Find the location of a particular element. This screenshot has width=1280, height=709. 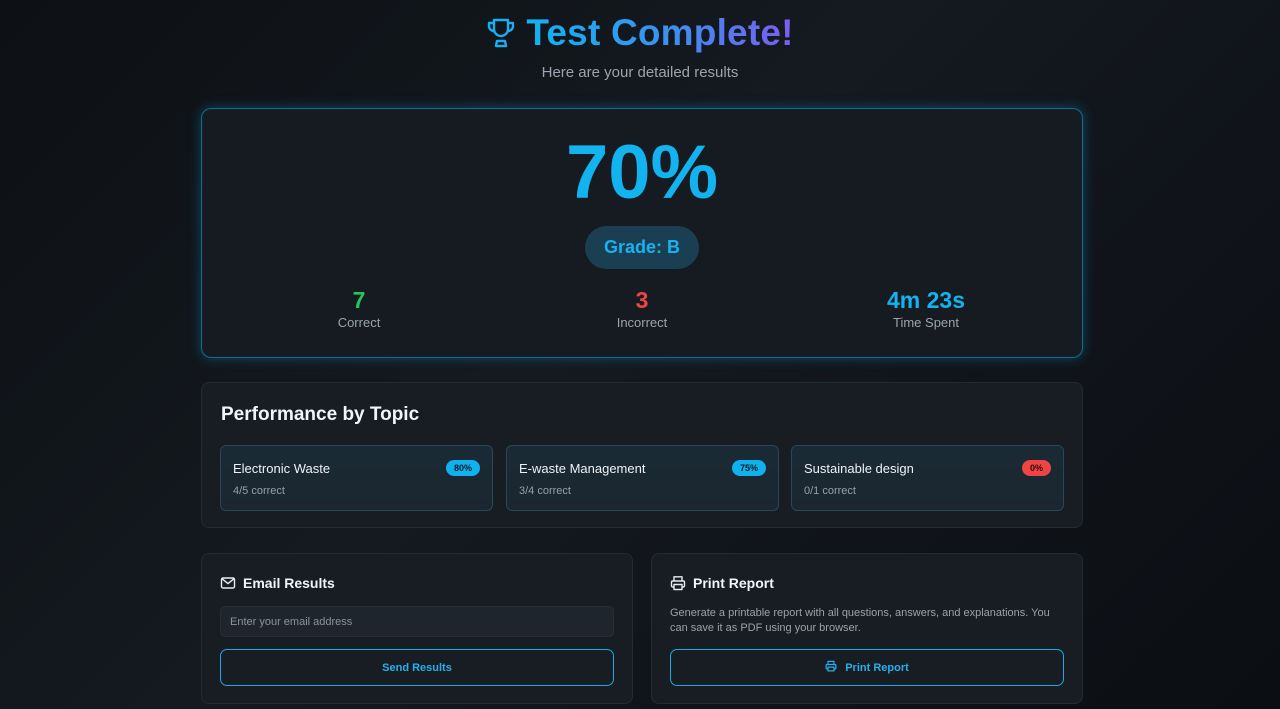

stat-time-label: Time Spent is located at coordinates (926, 322).